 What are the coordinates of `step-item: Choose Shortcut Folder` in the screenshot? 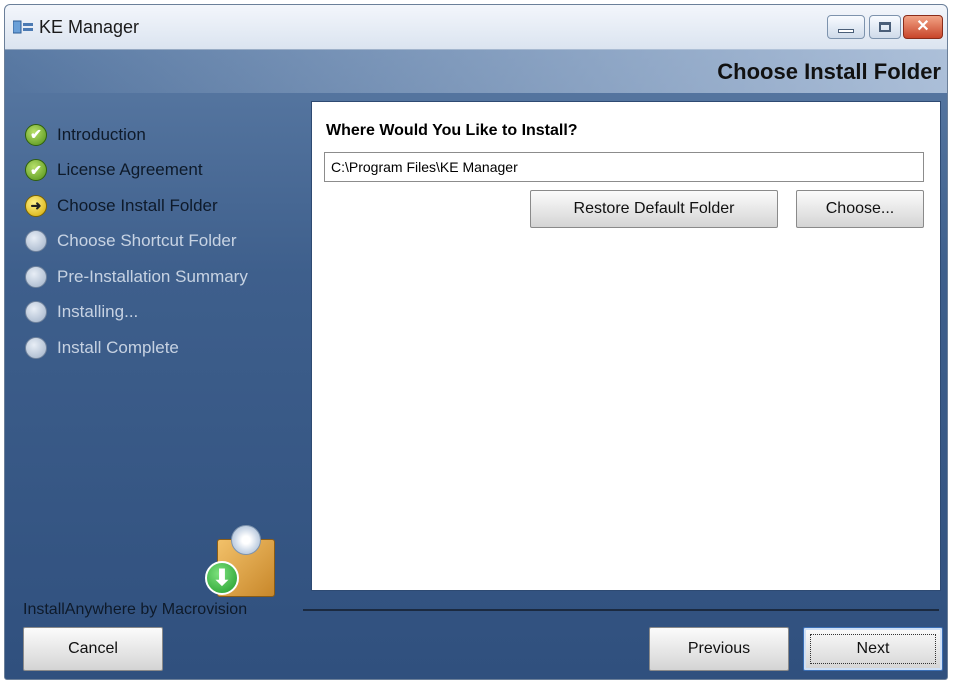 It's located at (136, 242).